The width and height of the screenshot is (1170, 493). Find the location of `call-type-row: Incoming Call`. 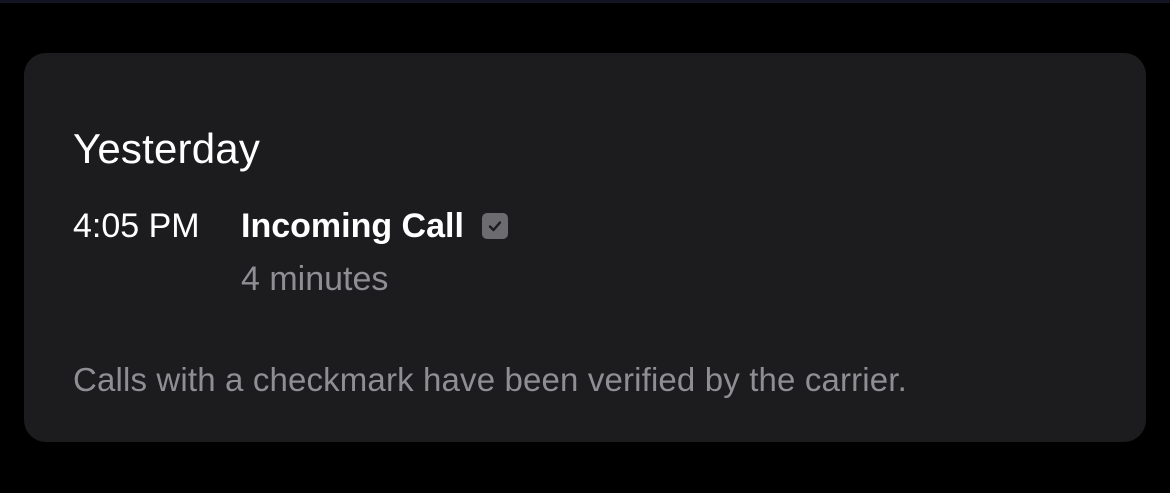

call-type-row: Incoming Call is located at coordinates (374, 226).